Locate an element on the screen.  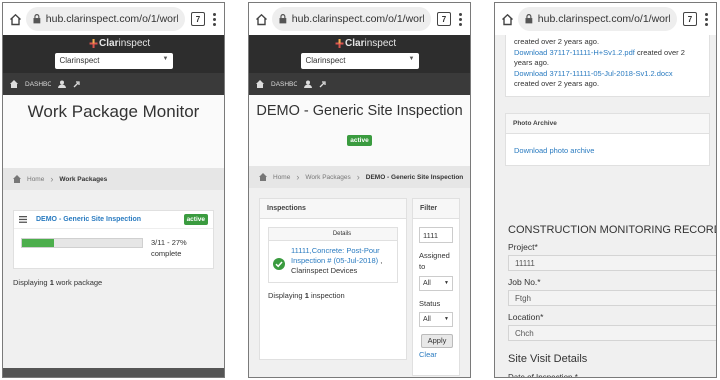
photo-archive-header: Photo Archive is located at coordinates (607, 123).